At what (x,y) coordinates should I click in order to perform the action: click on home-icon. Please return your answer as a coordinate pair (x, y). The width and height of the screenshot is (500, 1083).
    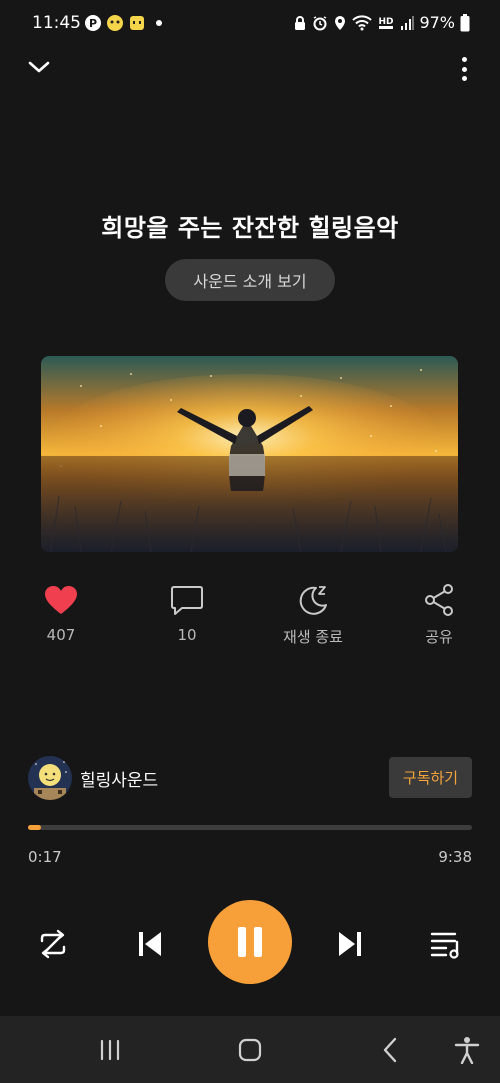
    Looking at the image, I should click on (250, 1050).